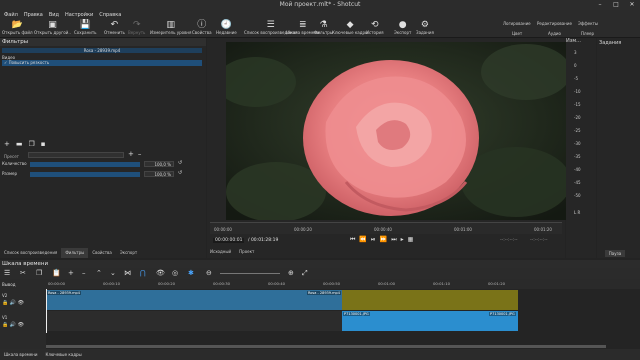 This screenshot has width=640, height=360. Describe the element at coordinates (226, 27) in the screenshot. I see `recent-button: 🕘 Недавние` at that location.